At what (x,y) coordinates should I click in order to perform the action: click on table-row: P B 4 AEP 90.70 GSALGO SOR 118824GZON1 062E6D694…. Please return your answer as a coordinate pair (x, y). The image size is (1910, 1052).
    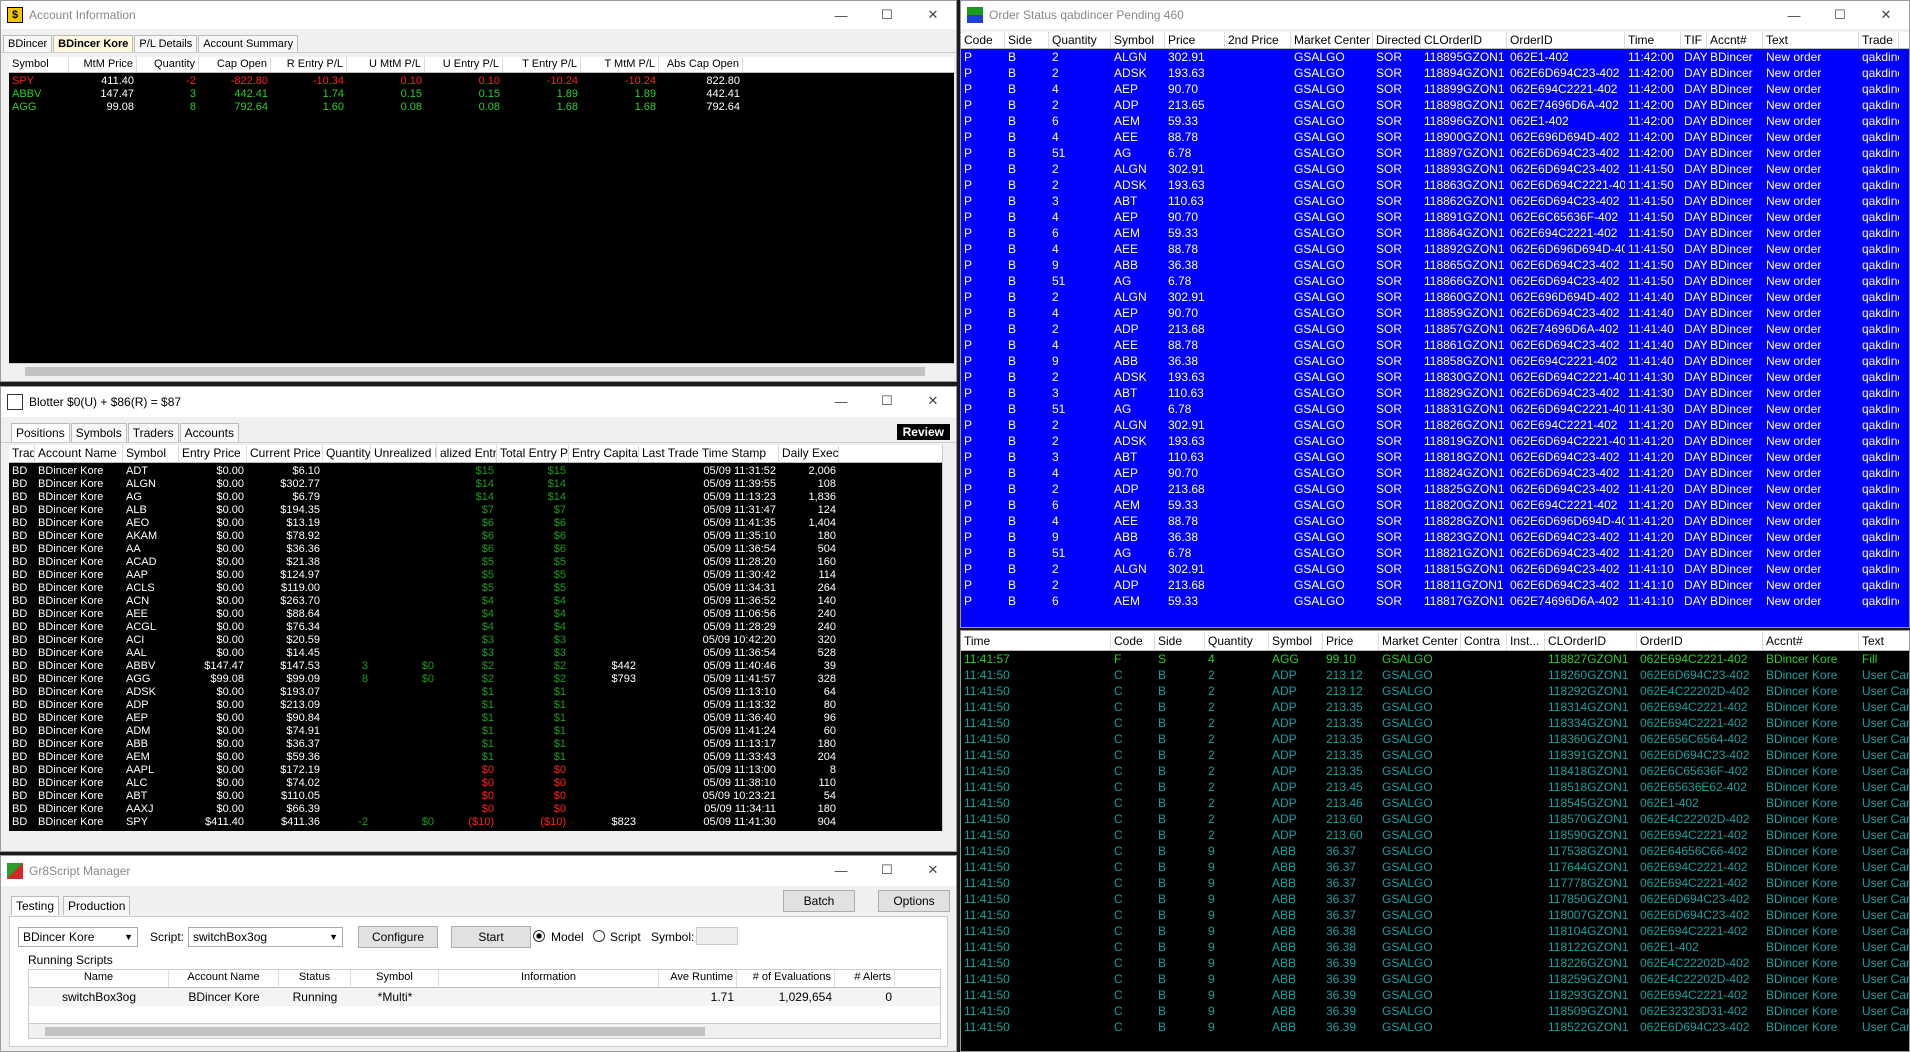
    Looking at the image, I should click on (1435, 473).